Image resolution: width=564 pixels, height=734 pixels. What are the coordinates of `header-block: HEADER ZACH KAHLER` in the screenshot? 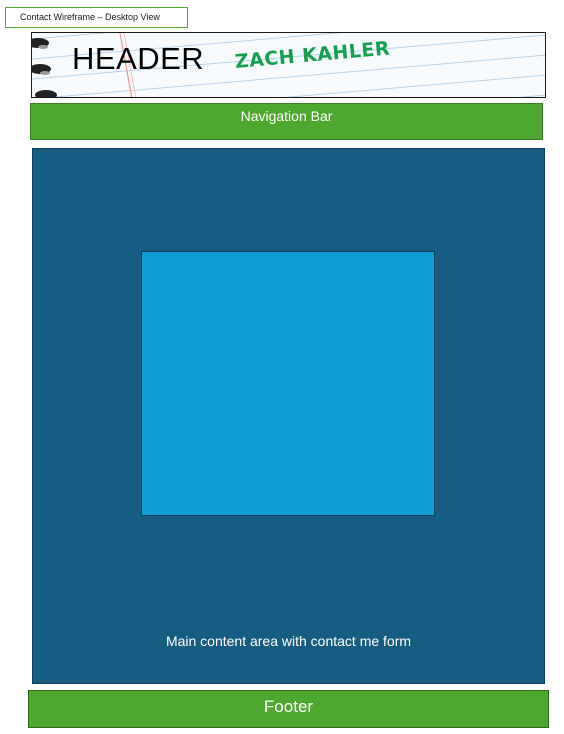 It's located at (288, 65).